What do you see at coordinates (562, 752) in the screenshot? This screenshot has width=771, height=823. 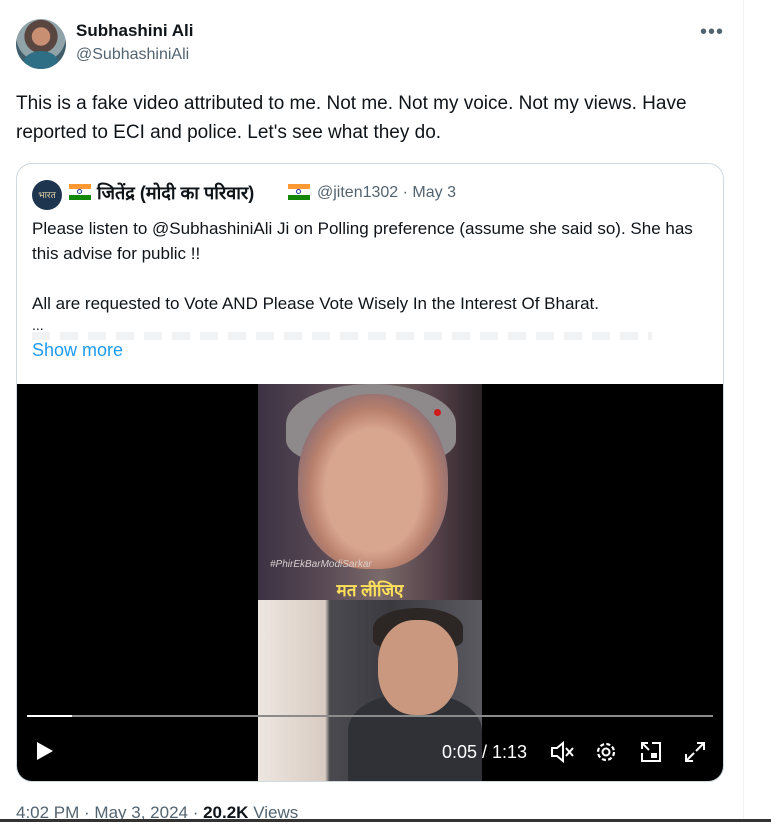 I see `mute-icon` at bounding box center [562, 752].